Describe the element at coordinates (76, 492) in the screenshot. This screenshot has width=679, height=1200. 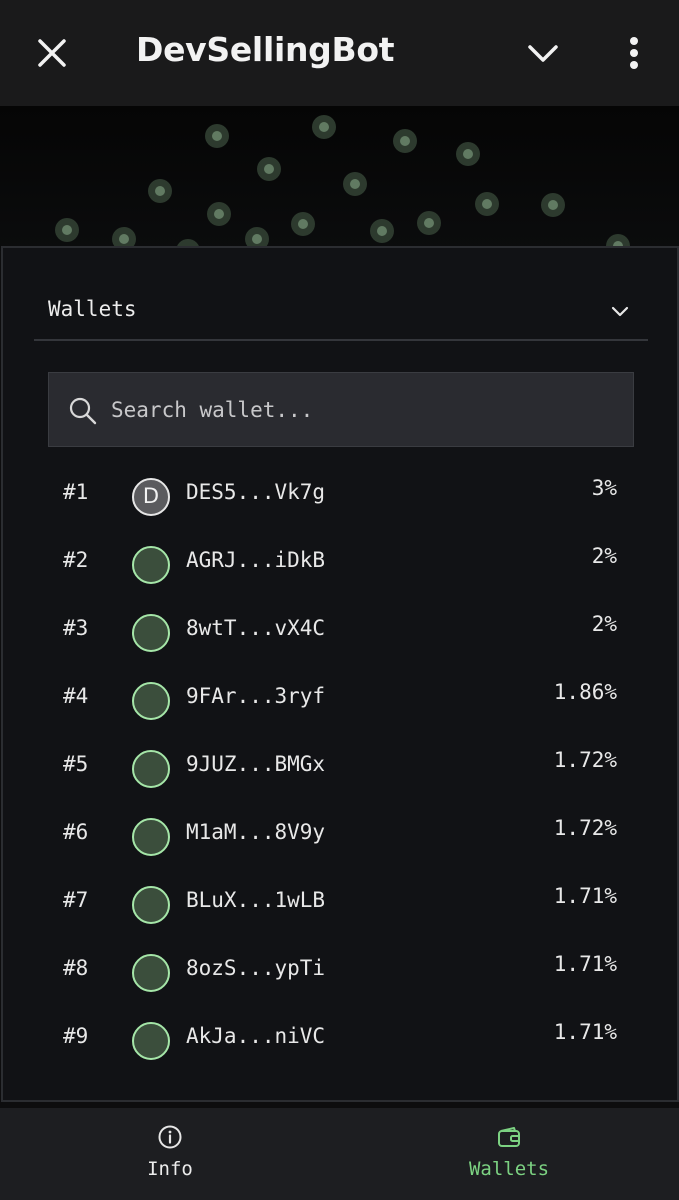
I see `wallet-rank: #1` at that location.